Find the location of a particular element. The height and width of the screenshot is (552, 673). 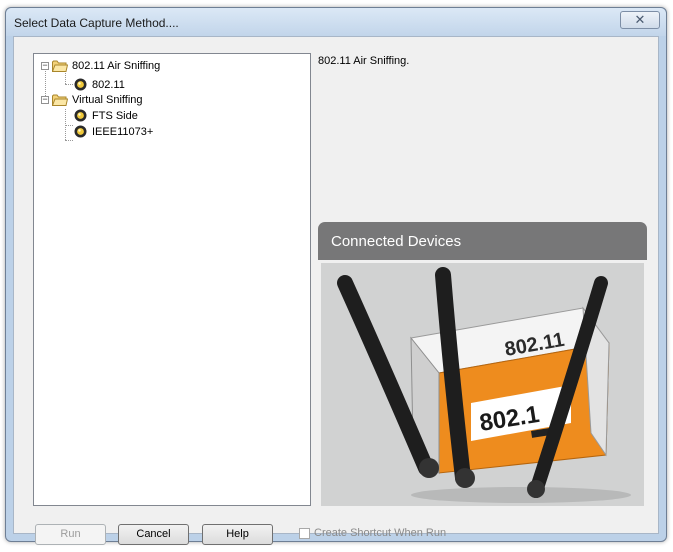

create-shortcut-label: Create Shortcut When Run is located at coordinates (380, 533).